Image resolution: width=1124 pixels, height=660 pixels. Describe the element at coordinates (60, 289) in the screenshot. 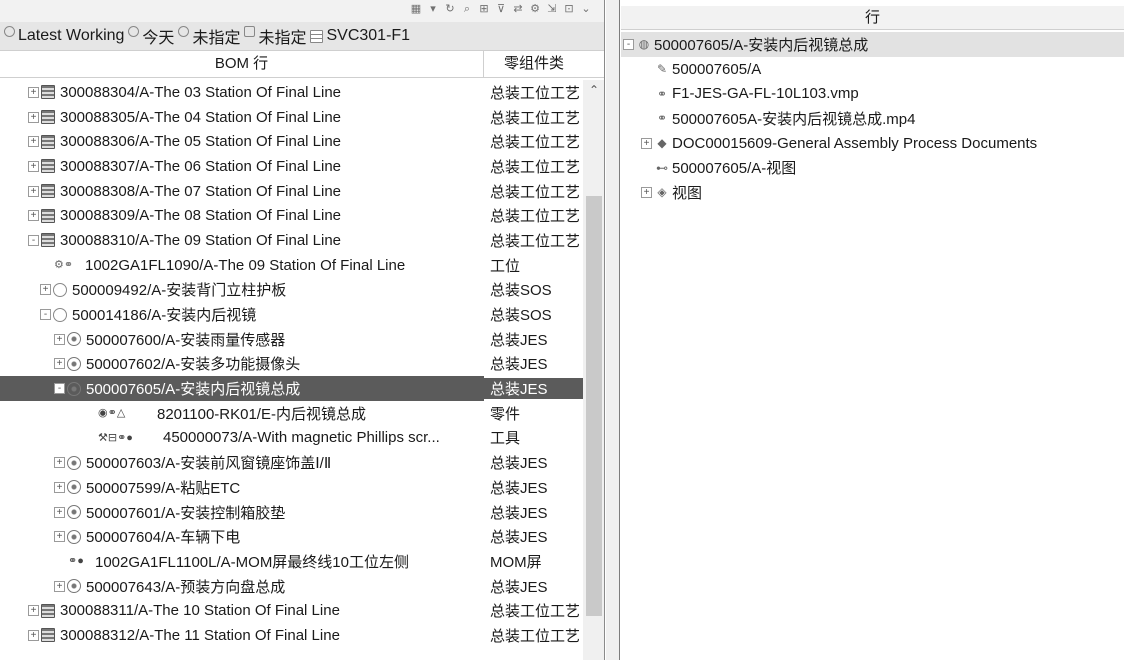

I see `sos-operation-icon` at that location.